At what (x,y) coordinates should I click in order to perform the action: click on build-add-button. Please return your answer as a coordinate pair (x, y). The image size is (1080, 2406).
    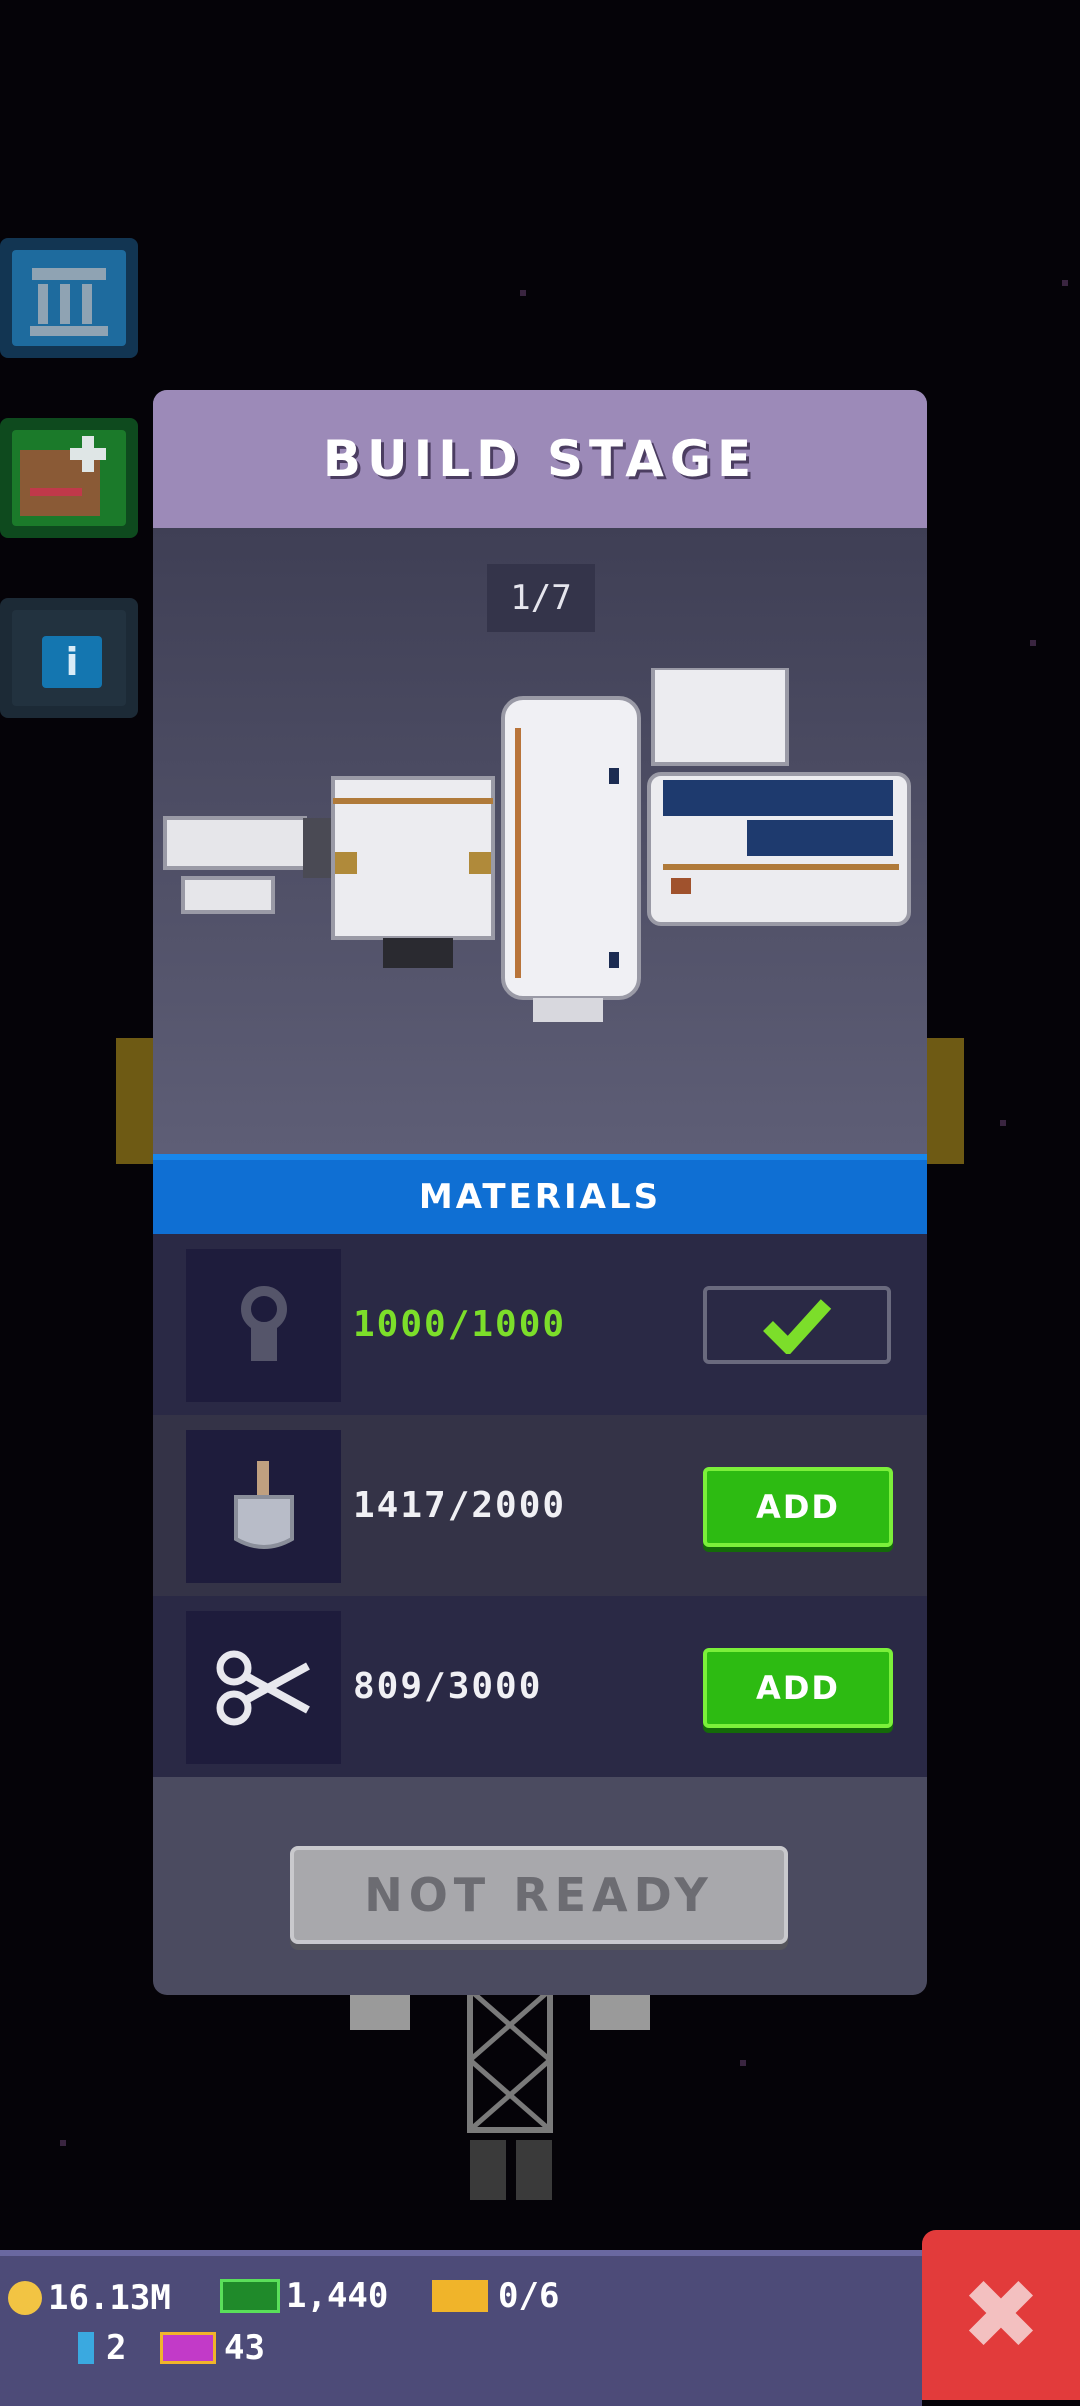
    Looking at the image, I should click on (69, 478).